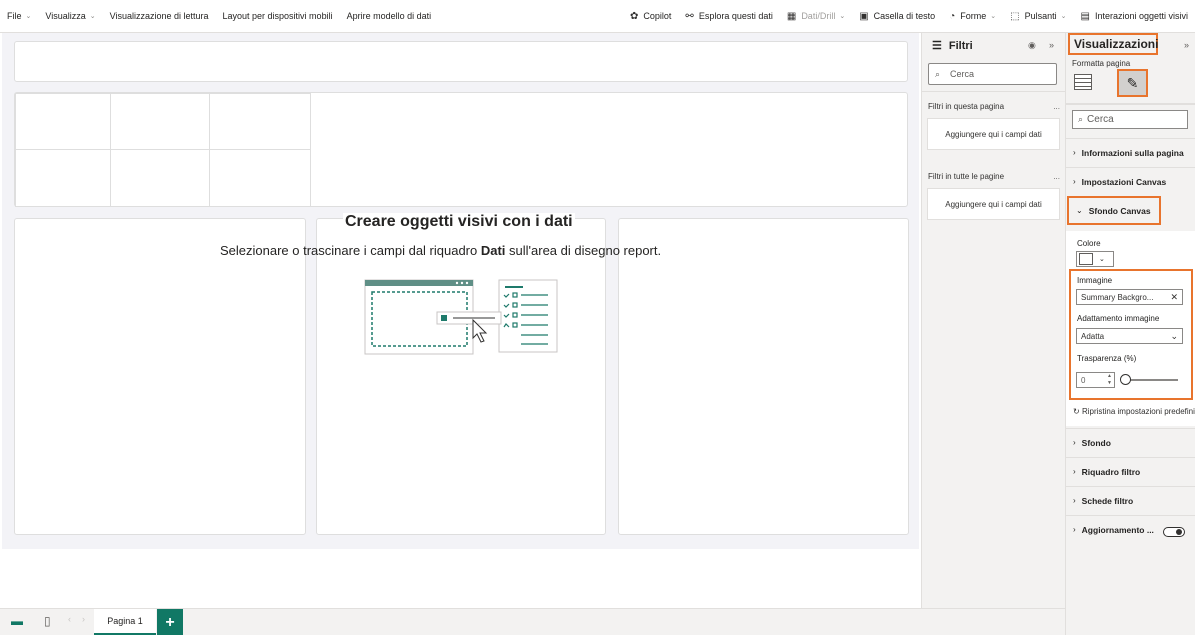  I want to click on next-page-icon: ›, so click(83, 619).